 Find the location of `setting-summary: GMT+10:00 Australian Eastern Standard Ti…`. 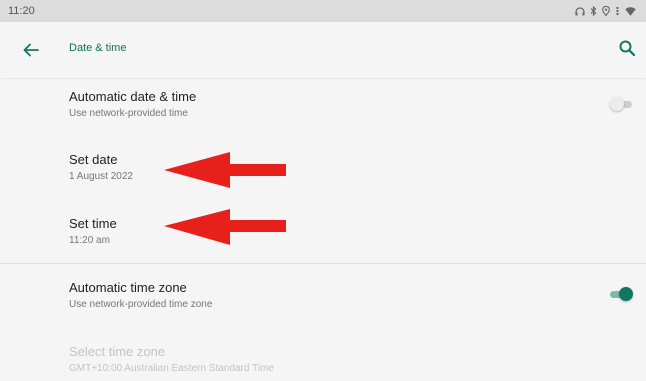

setting-summary: GMT+10:00 Australian Eastern Standard Ti… is located at coordinates (171, 368).